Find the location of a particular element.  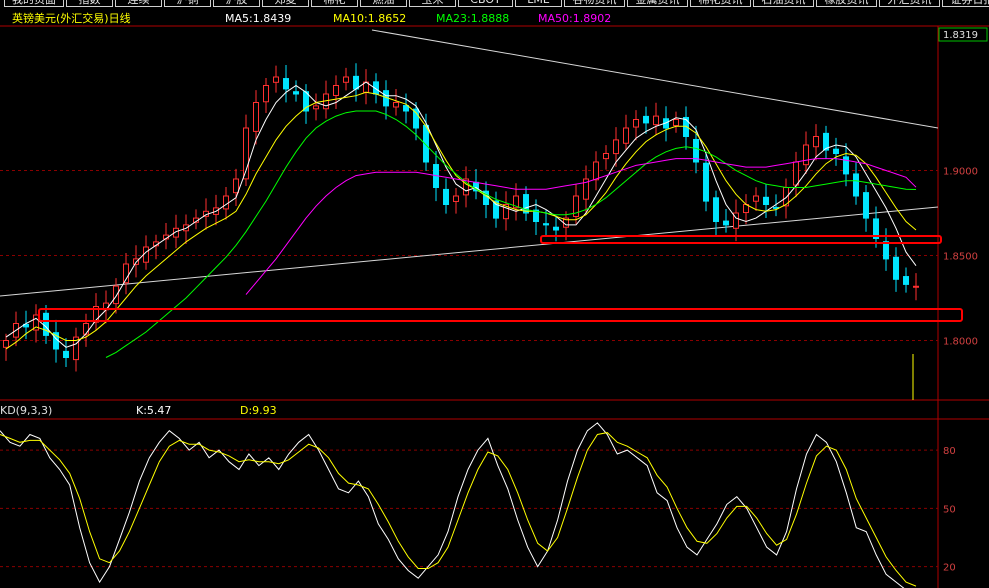

nav-tab: 连续 is located at coordinates (138, 3).